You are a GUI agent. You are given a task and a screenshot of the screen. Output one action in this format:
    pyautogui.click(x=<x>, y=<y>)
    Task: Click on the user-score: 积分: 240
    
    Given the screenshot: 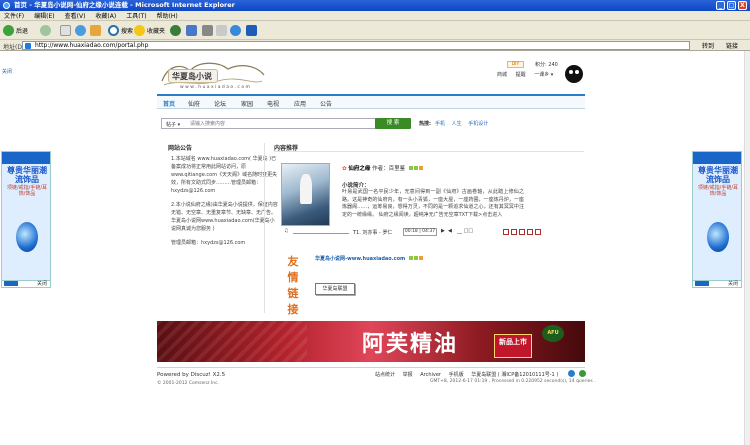 What is the action you would take?
    pyautogui.click(x=546, y=65)
    